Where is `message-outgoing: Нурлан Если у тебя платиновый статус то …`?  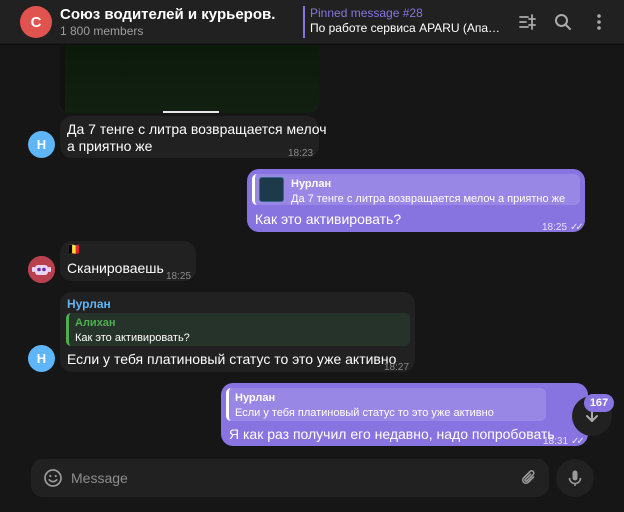
message-outgoing: Нурлан Если у тебя платиновый статус то … is located at coordinates (404, 415).